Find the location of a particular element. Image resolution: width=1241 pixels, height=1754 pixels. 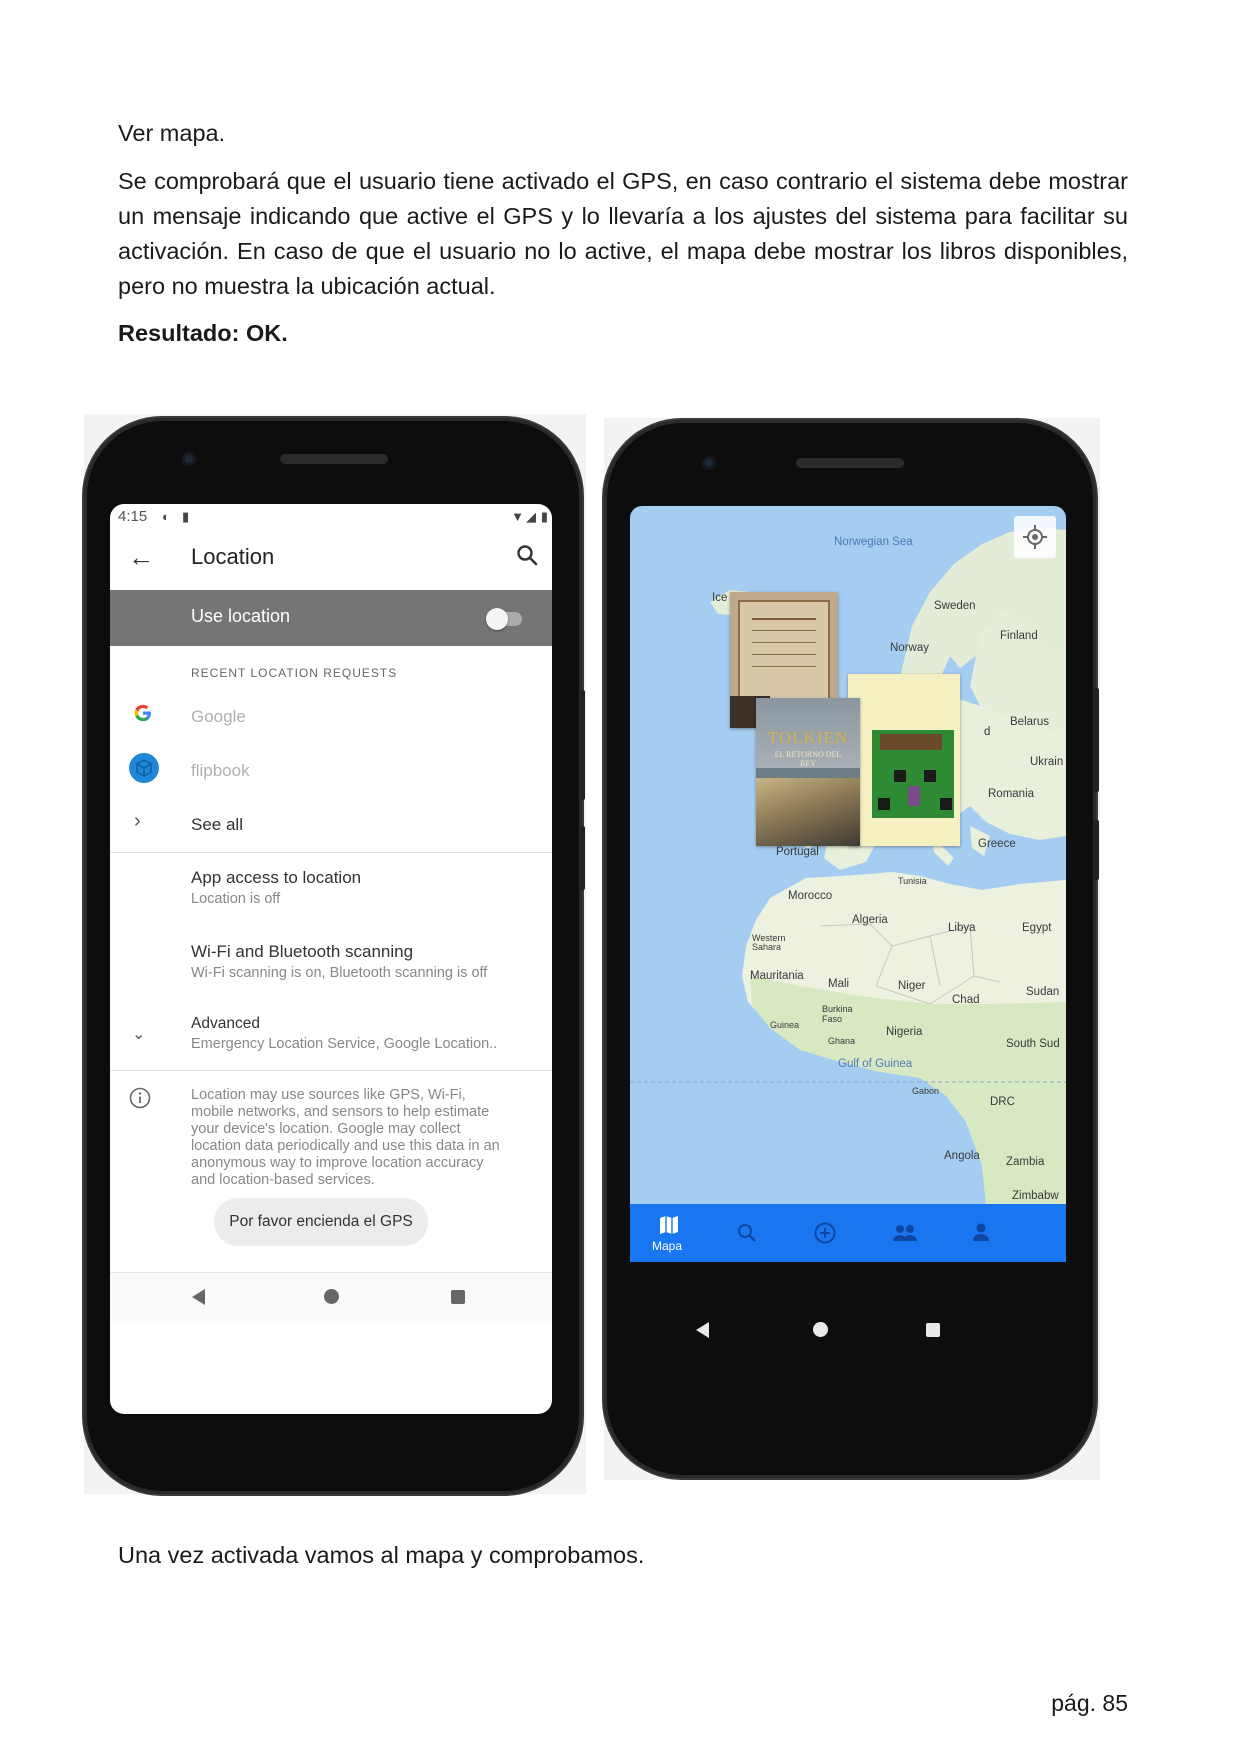

book-marker-tolkien: TOLKIEN EL RETORNO DEL REY is located at coordinates (808, 772).